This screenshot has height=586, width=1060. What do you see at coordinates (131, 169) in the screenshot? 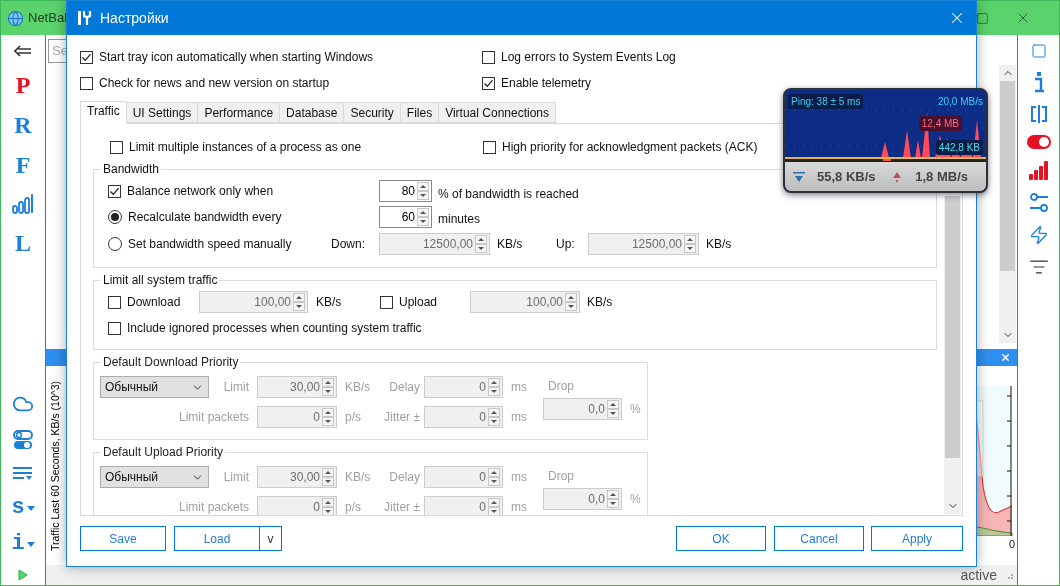
I see `group-title: Bandwidth` at bounding box center [131, 169].